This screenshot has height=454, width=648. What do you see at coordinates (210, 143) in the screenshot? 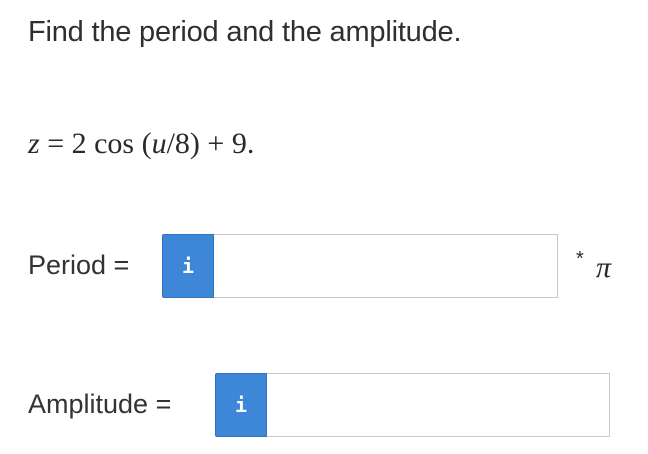
I see `equation-argument-rest: /8) + 9.` at bounding box center [210, 143].